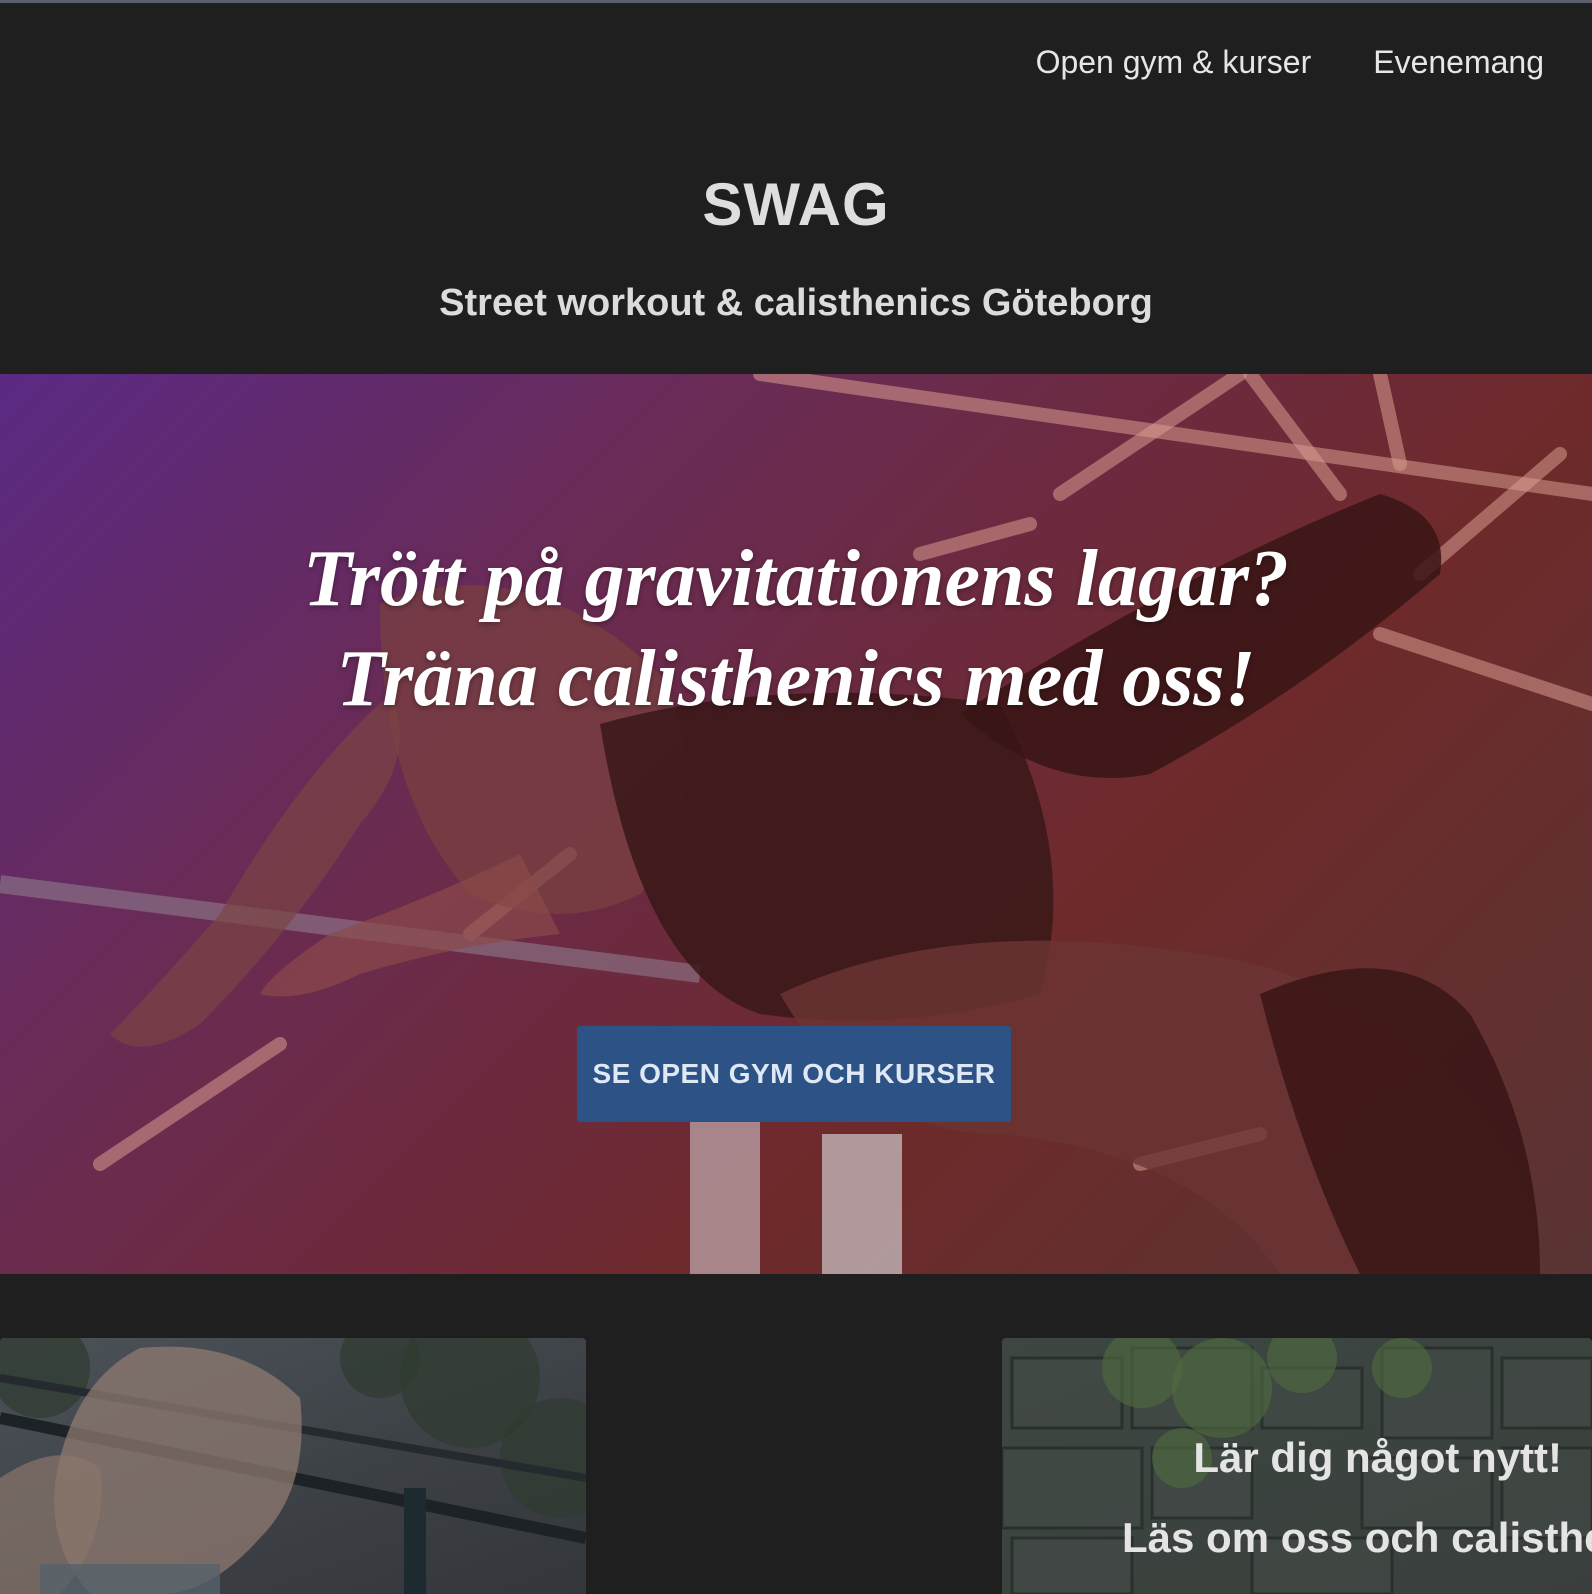  Describe the element at coordinates (1357, 1538) in the screenshot. I see `card-learn-subtitle: Läs om oss och calisthen` at that location.